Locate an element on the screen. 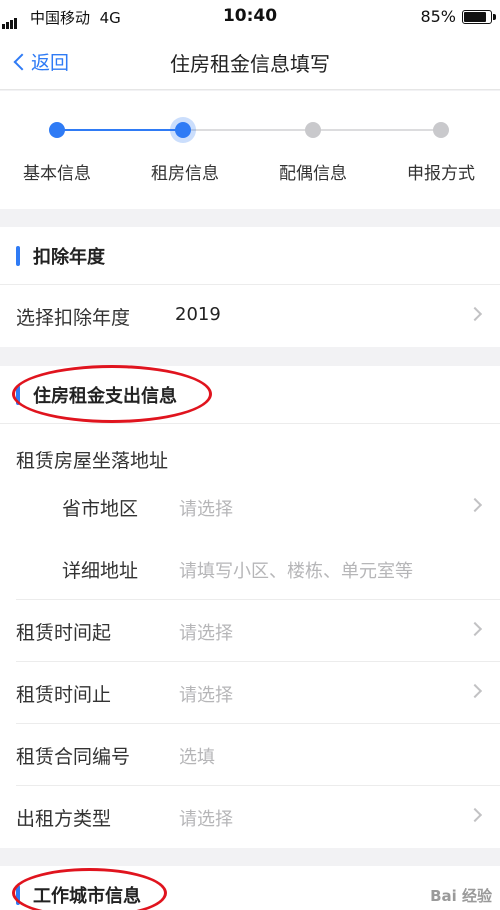 This screenshot has height=910, width=500. step-label-4: 申报方式 is located at coordinates (441, 174).